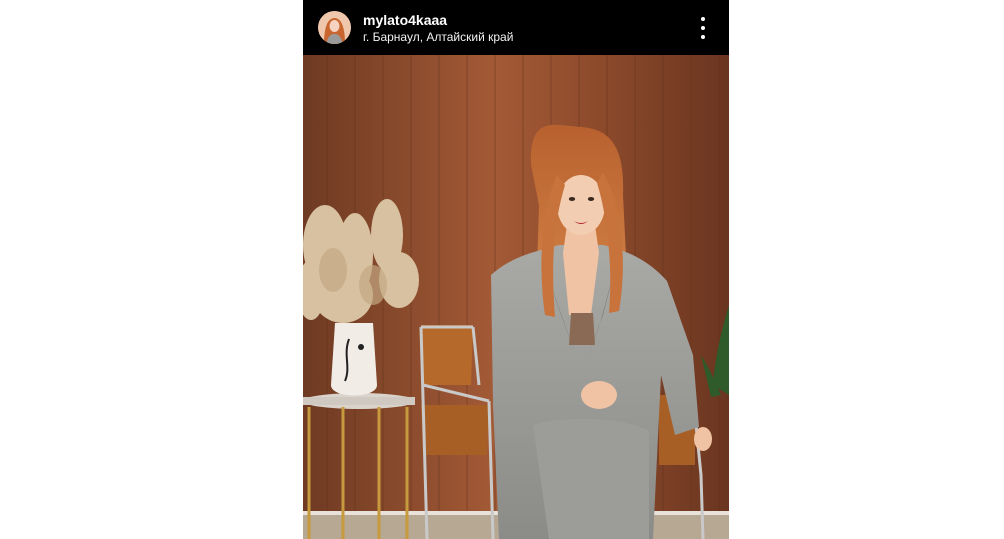  Describe the element at coordinates (334, 27) in the screenshot. I see `profile-avatar` at that location.